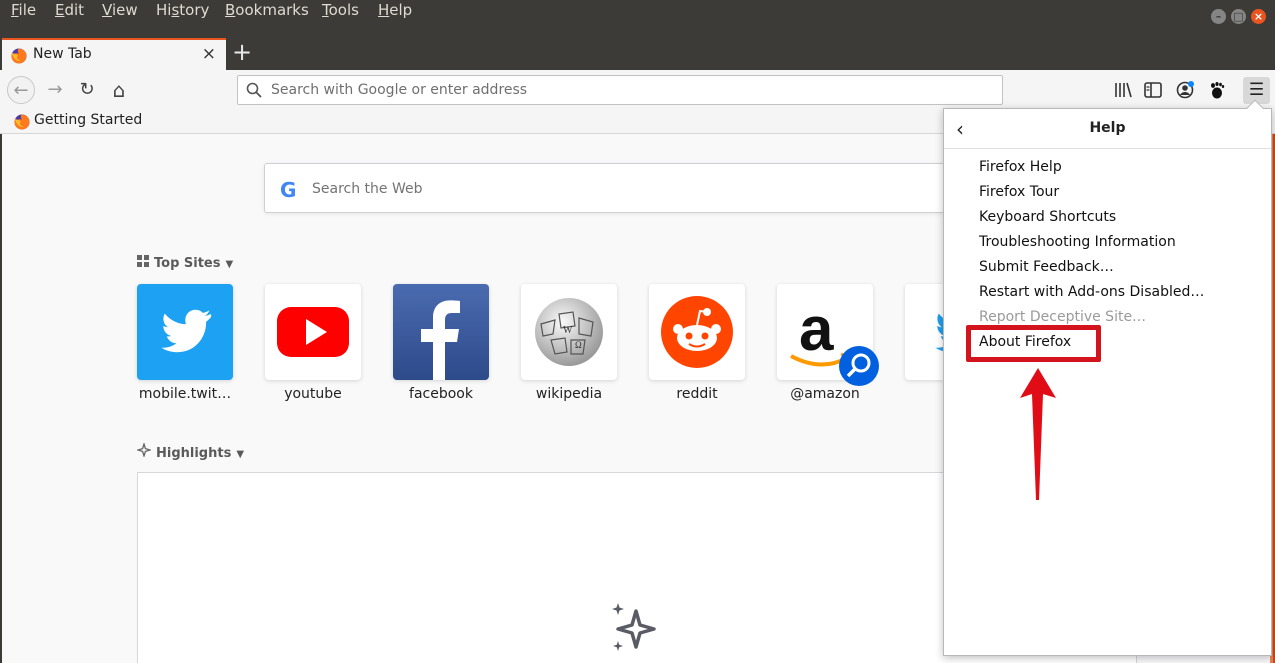 This screenshot has height=663, width=1275. Describe the element at coordinates (1033, 343) in the screenshot. I see `annotation-highlight-box` at that location.